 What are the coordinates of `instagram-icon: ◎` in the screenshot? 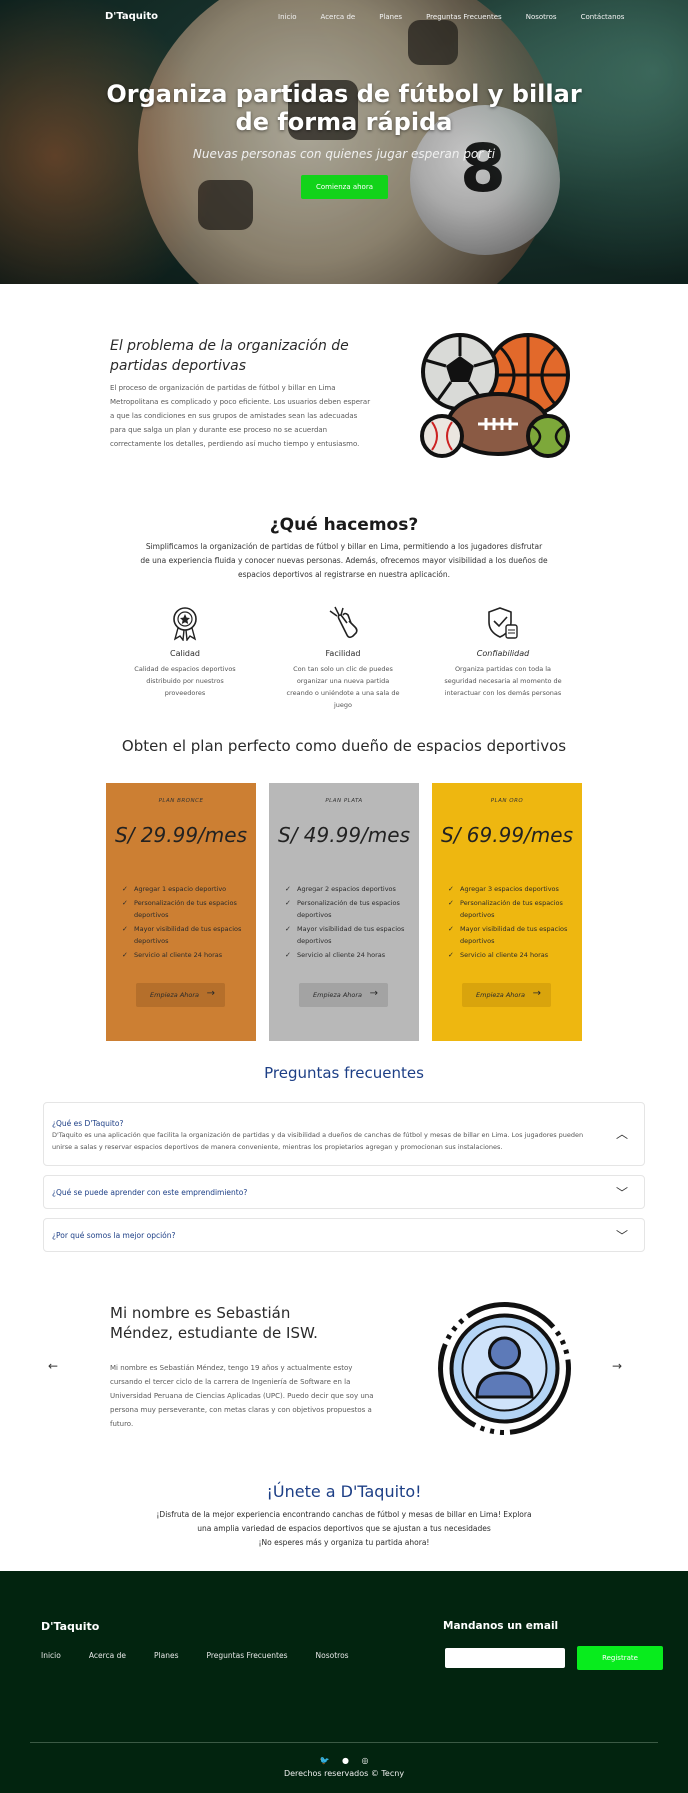 It's located at (365, 1760).